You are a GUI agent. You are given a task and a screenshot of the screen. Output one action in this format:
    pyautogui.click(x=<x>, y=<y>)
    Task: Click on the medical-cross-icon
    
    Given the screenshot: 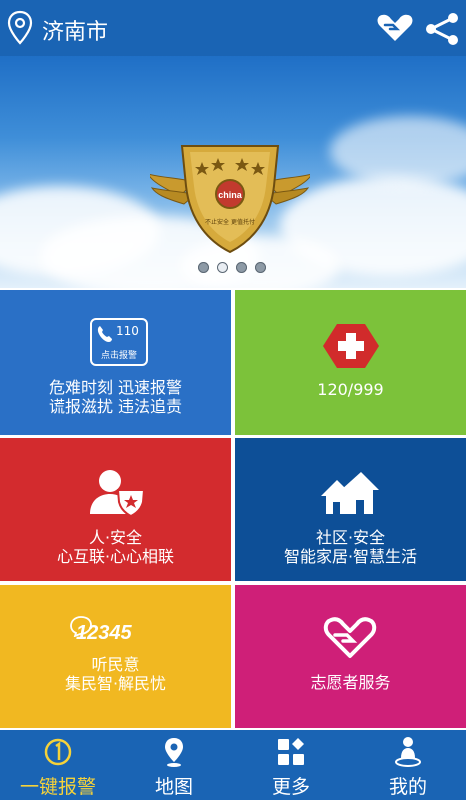 What is the action you would take?
    pyautogui.click(x=351, y=346)
    